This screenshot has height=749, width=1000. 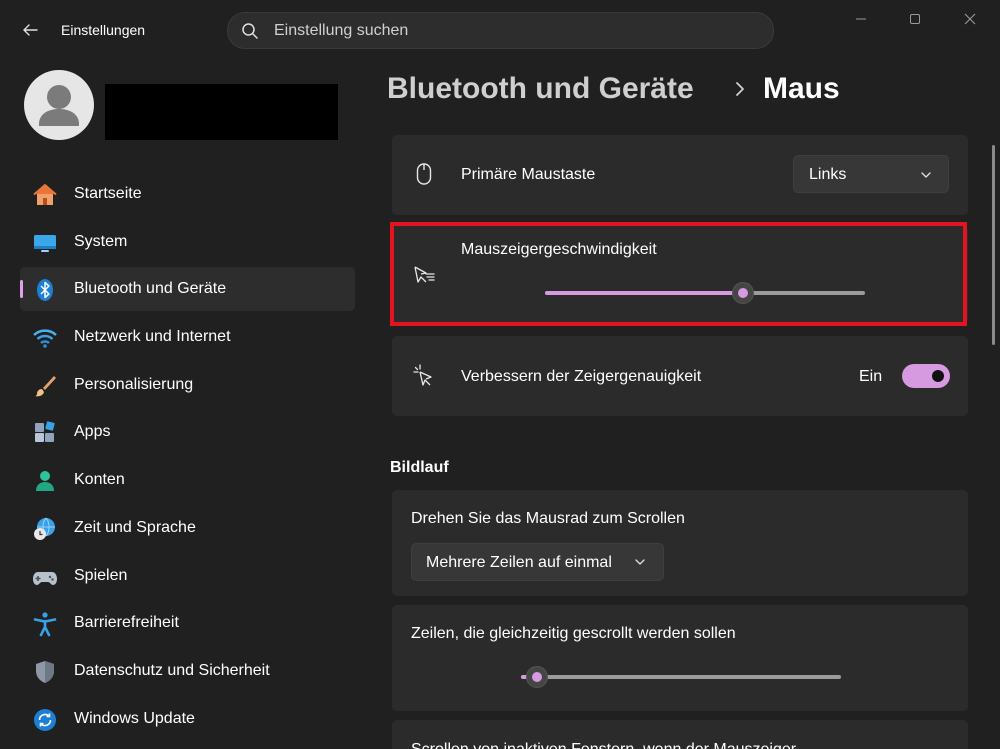 I want to click on page-title: Maus, so click(x=801, y=88).